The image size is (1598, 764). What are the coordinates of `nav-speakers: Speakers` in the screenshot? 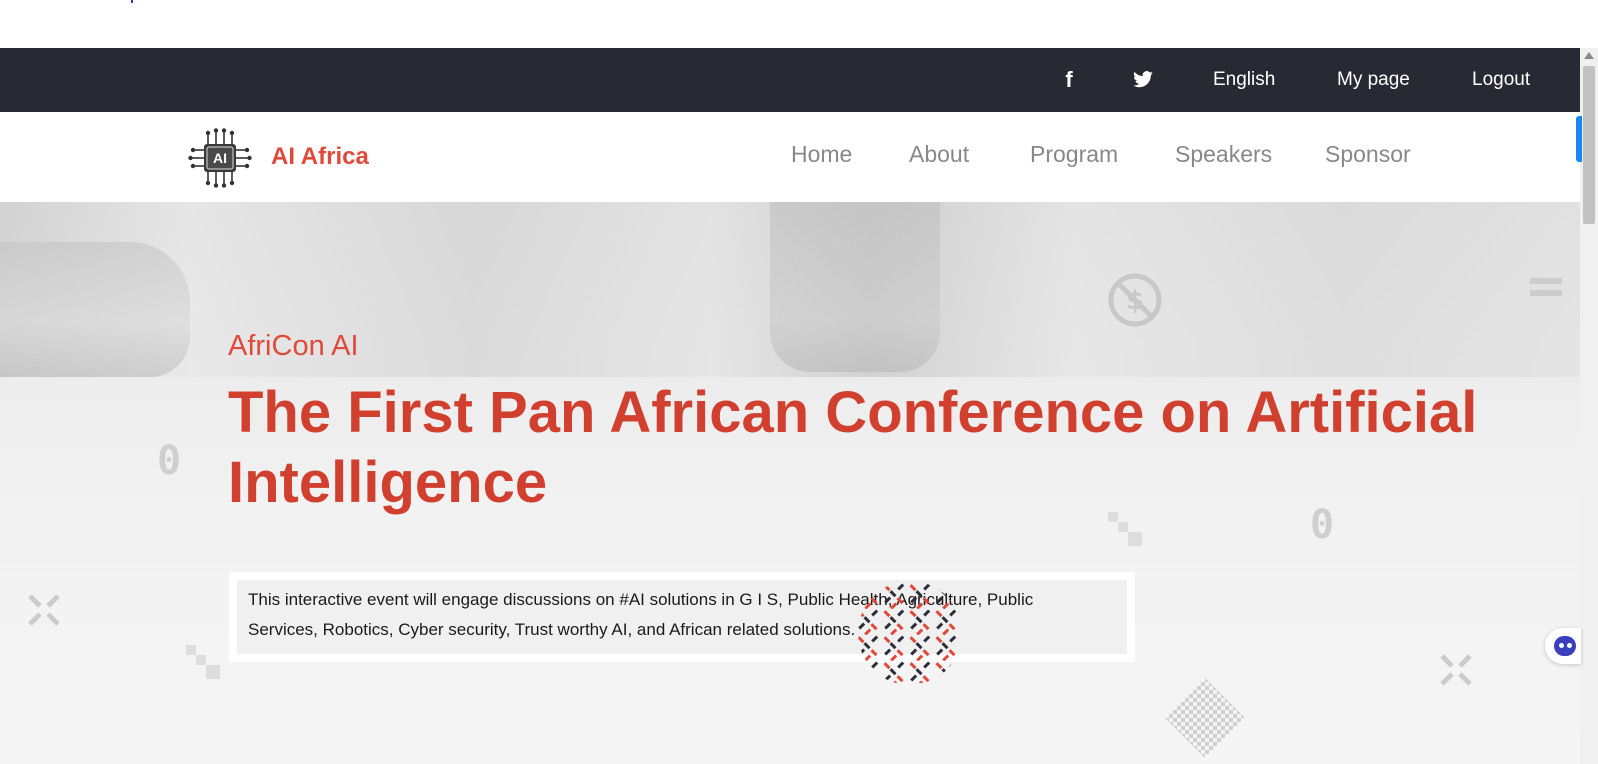 It's located at (1223, 154).